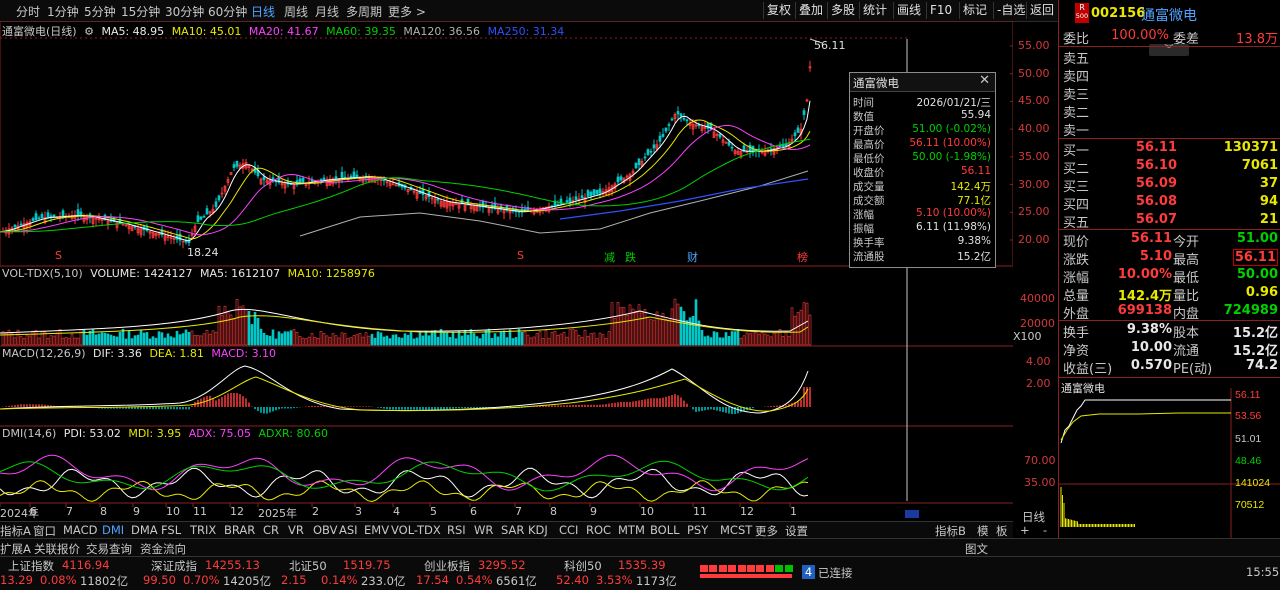 This screenshot has width=1280, height=590. I want to click on index-name: 创业板指, so click(447, 566).